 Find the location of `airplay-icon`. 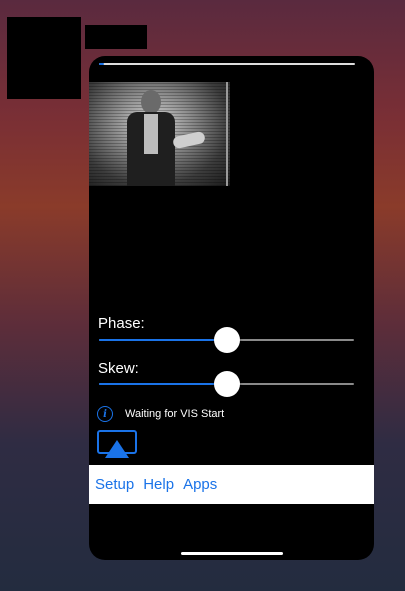

airplay-icon is located at coordinates (117, 445).